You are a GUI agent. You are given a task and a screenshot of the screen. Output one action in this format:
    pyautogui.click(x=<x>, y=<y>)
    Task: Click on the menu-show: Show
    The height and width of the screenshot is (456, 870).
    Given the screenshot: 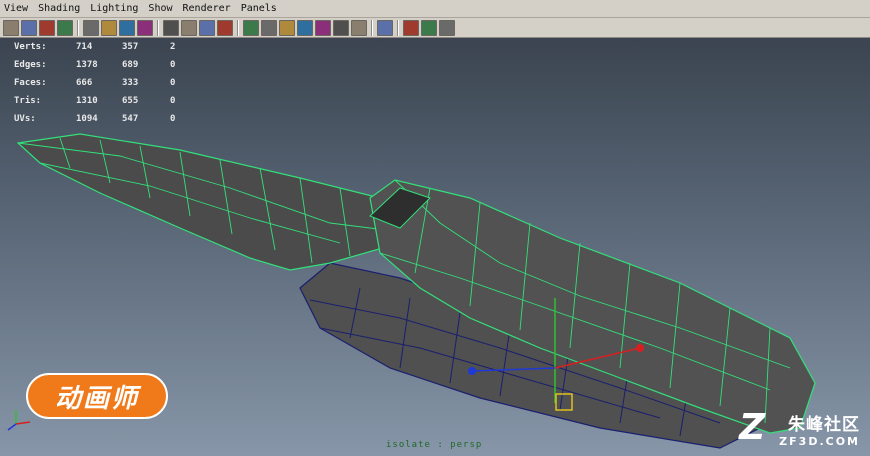 What is the action you would take?
    pyautogui.click(x=160, y=8)
    